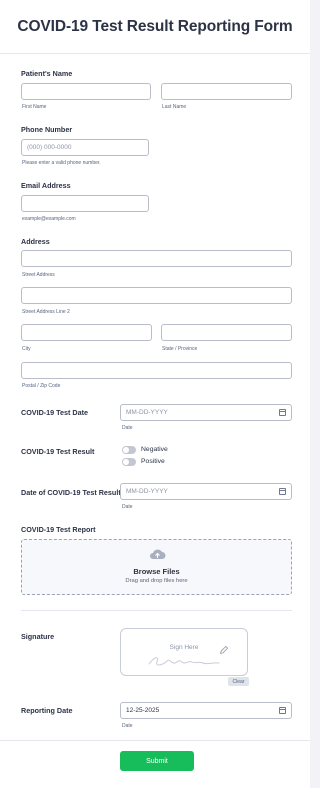 The image size is (320, 788). Describe the element at coordinates (206, 710) in the screenshot. I see `reporting-date-input: 12-25-2025` at that location.